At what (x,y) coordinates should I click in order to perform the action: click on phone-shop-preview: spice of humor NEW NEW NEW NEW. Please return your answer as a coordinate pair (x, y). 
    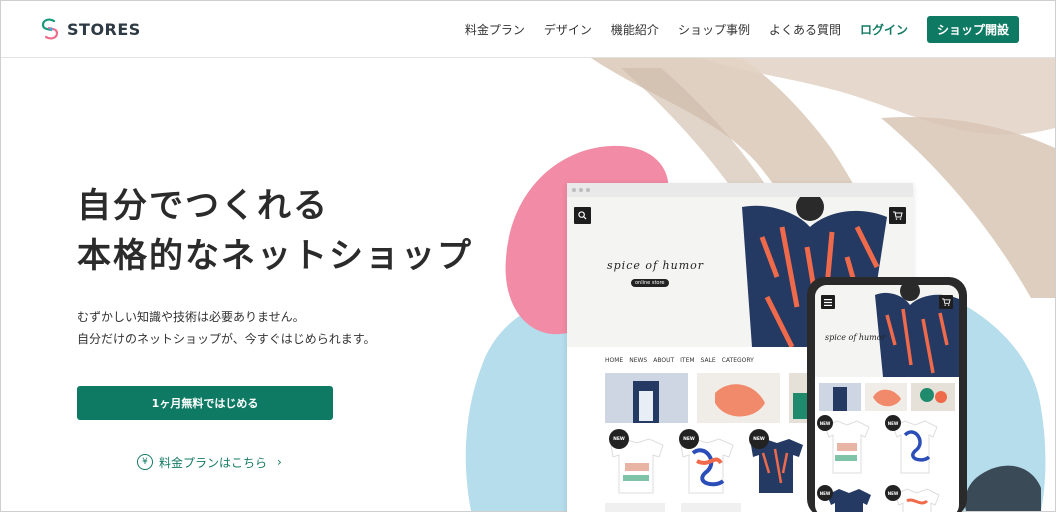
    Looking at the image, I should click on (887, 394).